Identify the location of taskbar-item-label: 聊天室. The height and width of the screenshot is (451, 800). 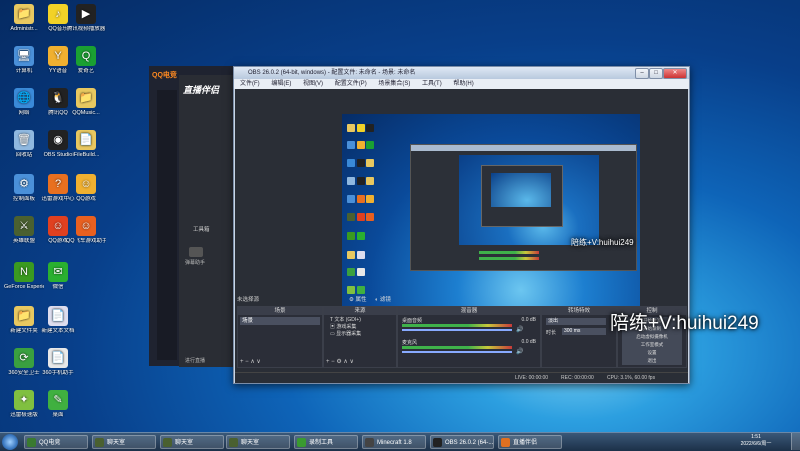
(116, 443).